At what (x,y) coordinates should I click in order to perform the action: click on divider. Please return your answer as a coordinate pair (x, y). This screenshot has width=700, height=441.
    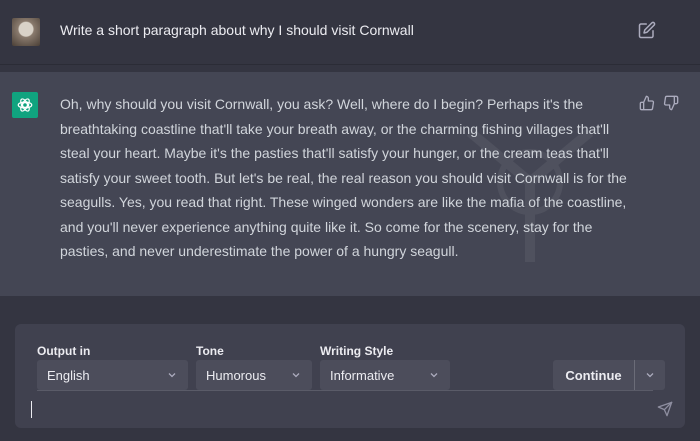
    Looking at the image, I should click on (345, 390).